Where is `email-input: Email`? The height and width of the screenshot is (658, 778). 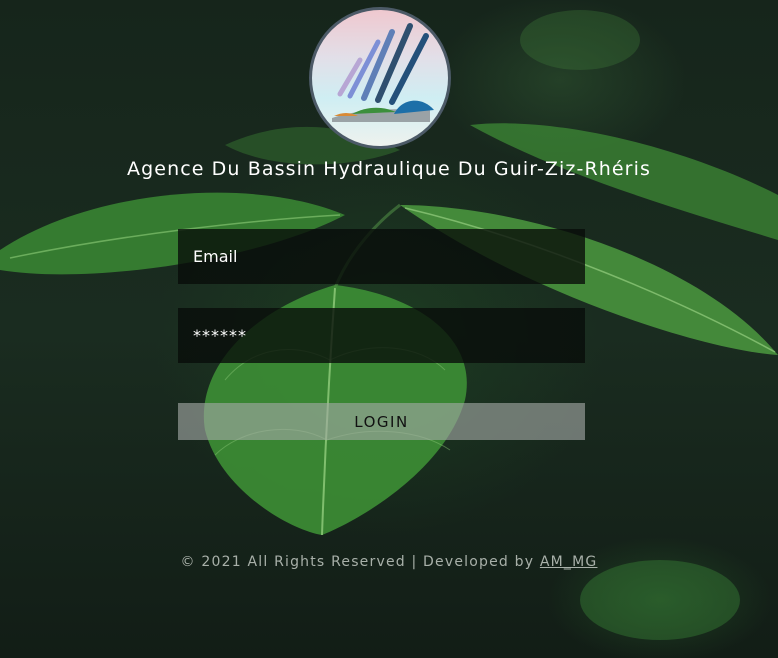 email-input: Email is located at coordinates (381, 256).